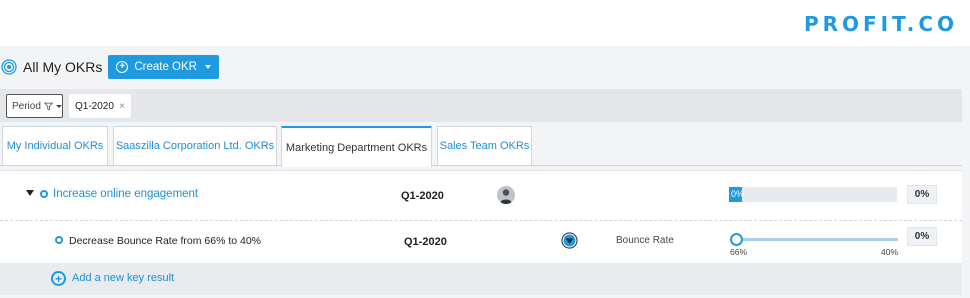 The height and width of the screenshot is (298, 970). I want to click on key-result-slider-track, so click(816, 239).